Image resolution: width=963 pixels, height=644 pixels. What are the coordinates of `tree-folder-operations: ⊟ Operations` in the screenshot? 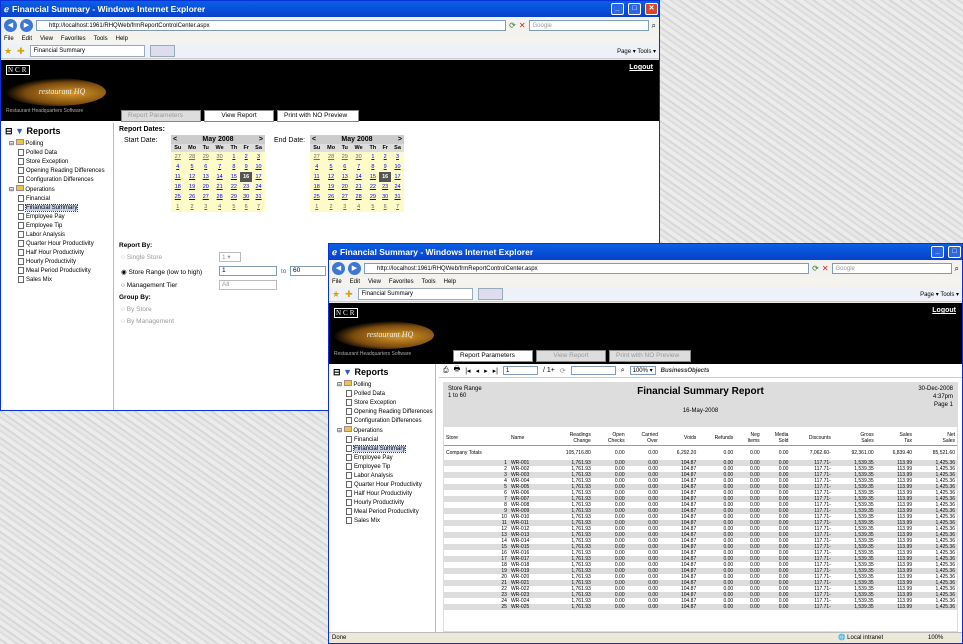 It's located at (57, 189).